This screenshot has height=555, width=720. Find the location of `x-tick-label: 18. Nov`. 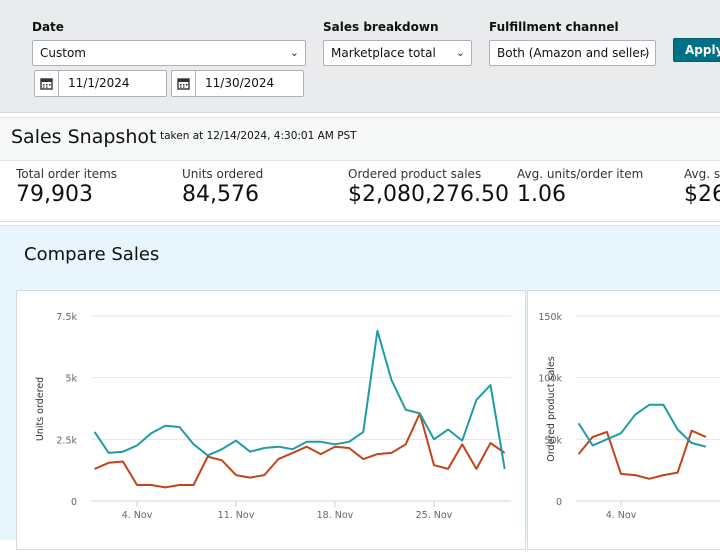

x-tick-label: 18. Nov is located at coordinates (335, 515).